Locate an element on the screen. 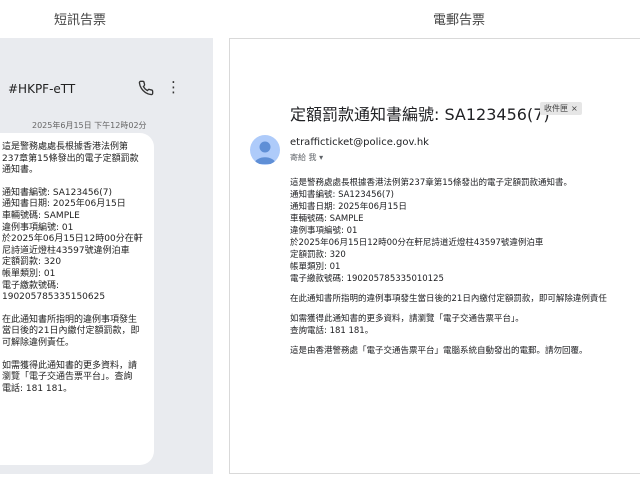 The height and width of the screenshot is (480, 640). email-body-line: 車輛號碼: SAMPLE is located at coordinates (327, 219).